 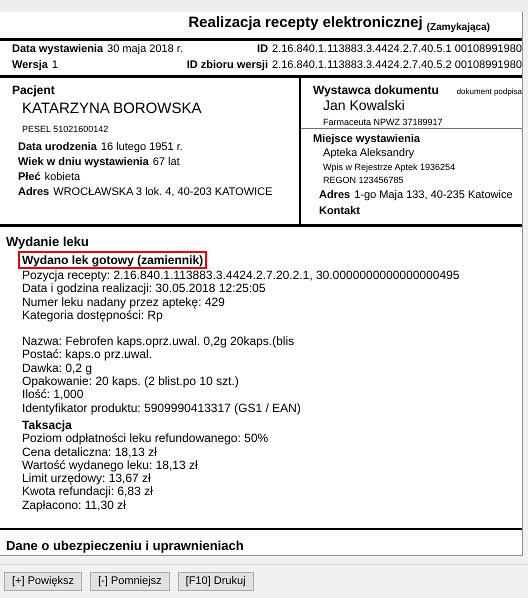 I want to click on place-name: Apteka Aleksandry, so click(x=369, y=154).